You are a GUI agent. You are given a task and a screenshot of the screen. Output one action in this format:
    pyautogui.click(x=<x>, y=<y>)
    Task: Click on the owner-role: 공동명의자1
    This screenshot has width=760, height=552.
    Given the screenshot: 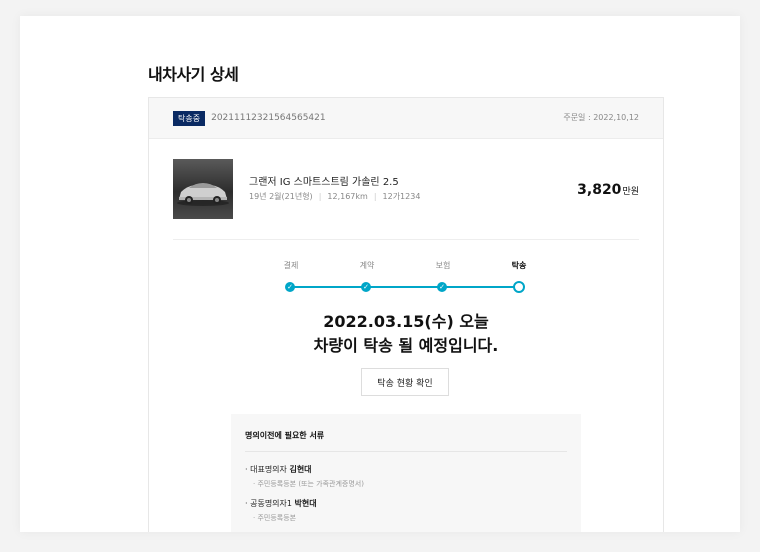 What is the action you would take?
    pyautogui.click(x=271, y=503)
    